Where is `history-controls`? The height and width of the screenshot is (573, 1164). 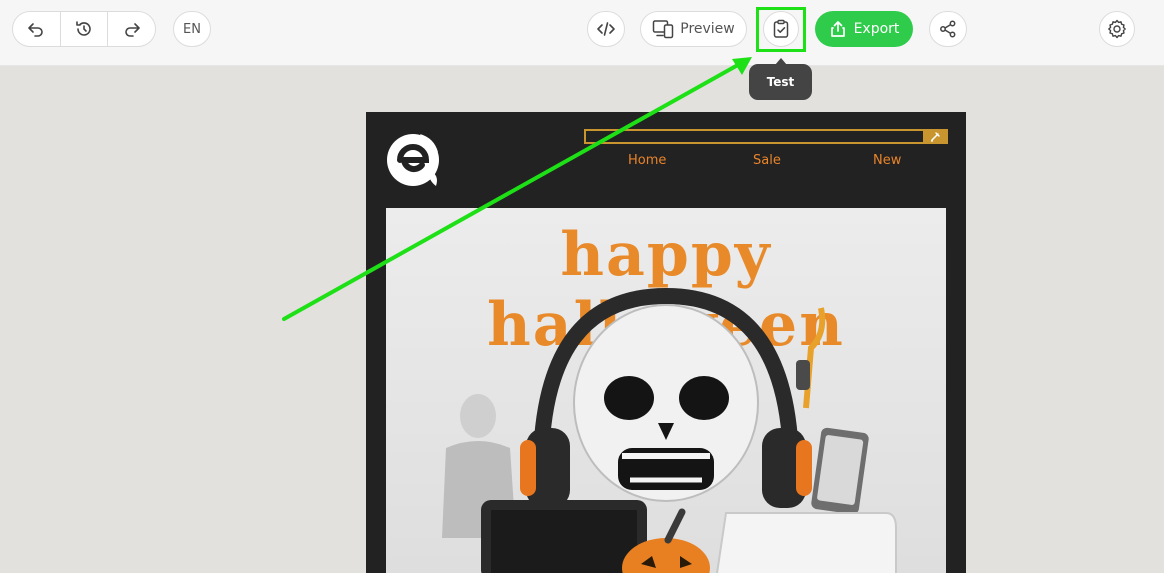
history-controls is located at coordinates (84, 29).